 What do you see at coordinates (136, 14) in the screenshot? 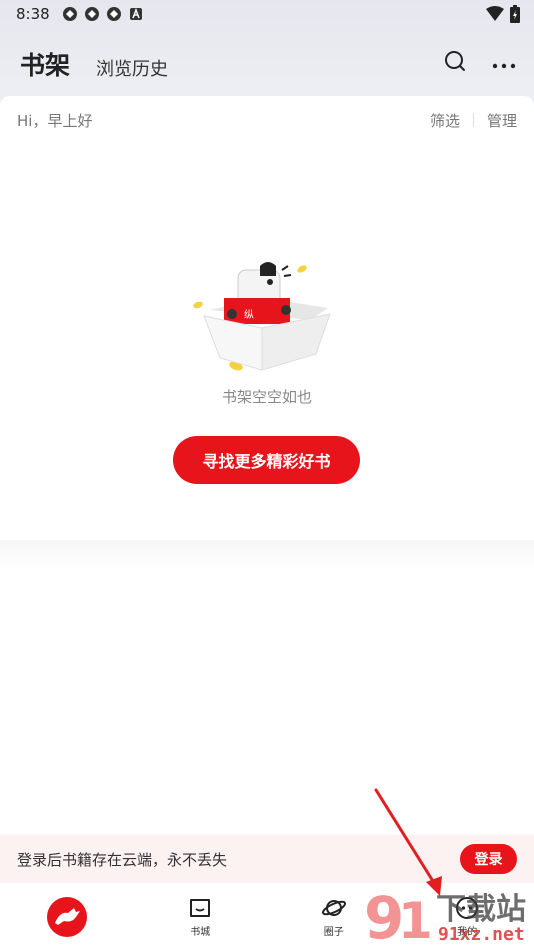
I see `a-notification-icon` at bounding box center [136, 14].